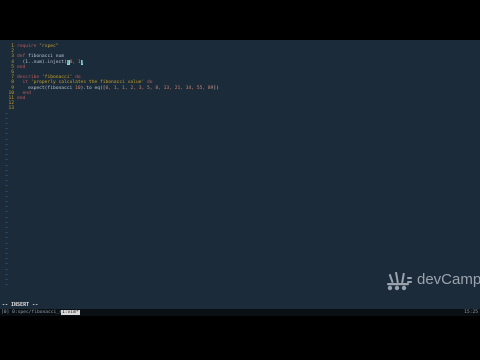  I want to click on code-token: 0, 1, so click(75, 62).